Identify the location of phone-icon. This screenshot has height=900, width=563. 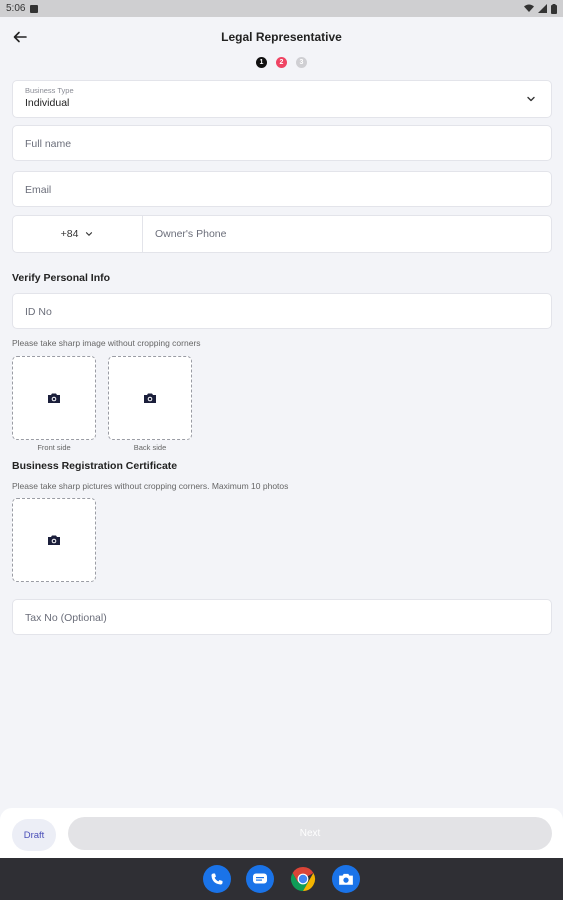
(217, 879).